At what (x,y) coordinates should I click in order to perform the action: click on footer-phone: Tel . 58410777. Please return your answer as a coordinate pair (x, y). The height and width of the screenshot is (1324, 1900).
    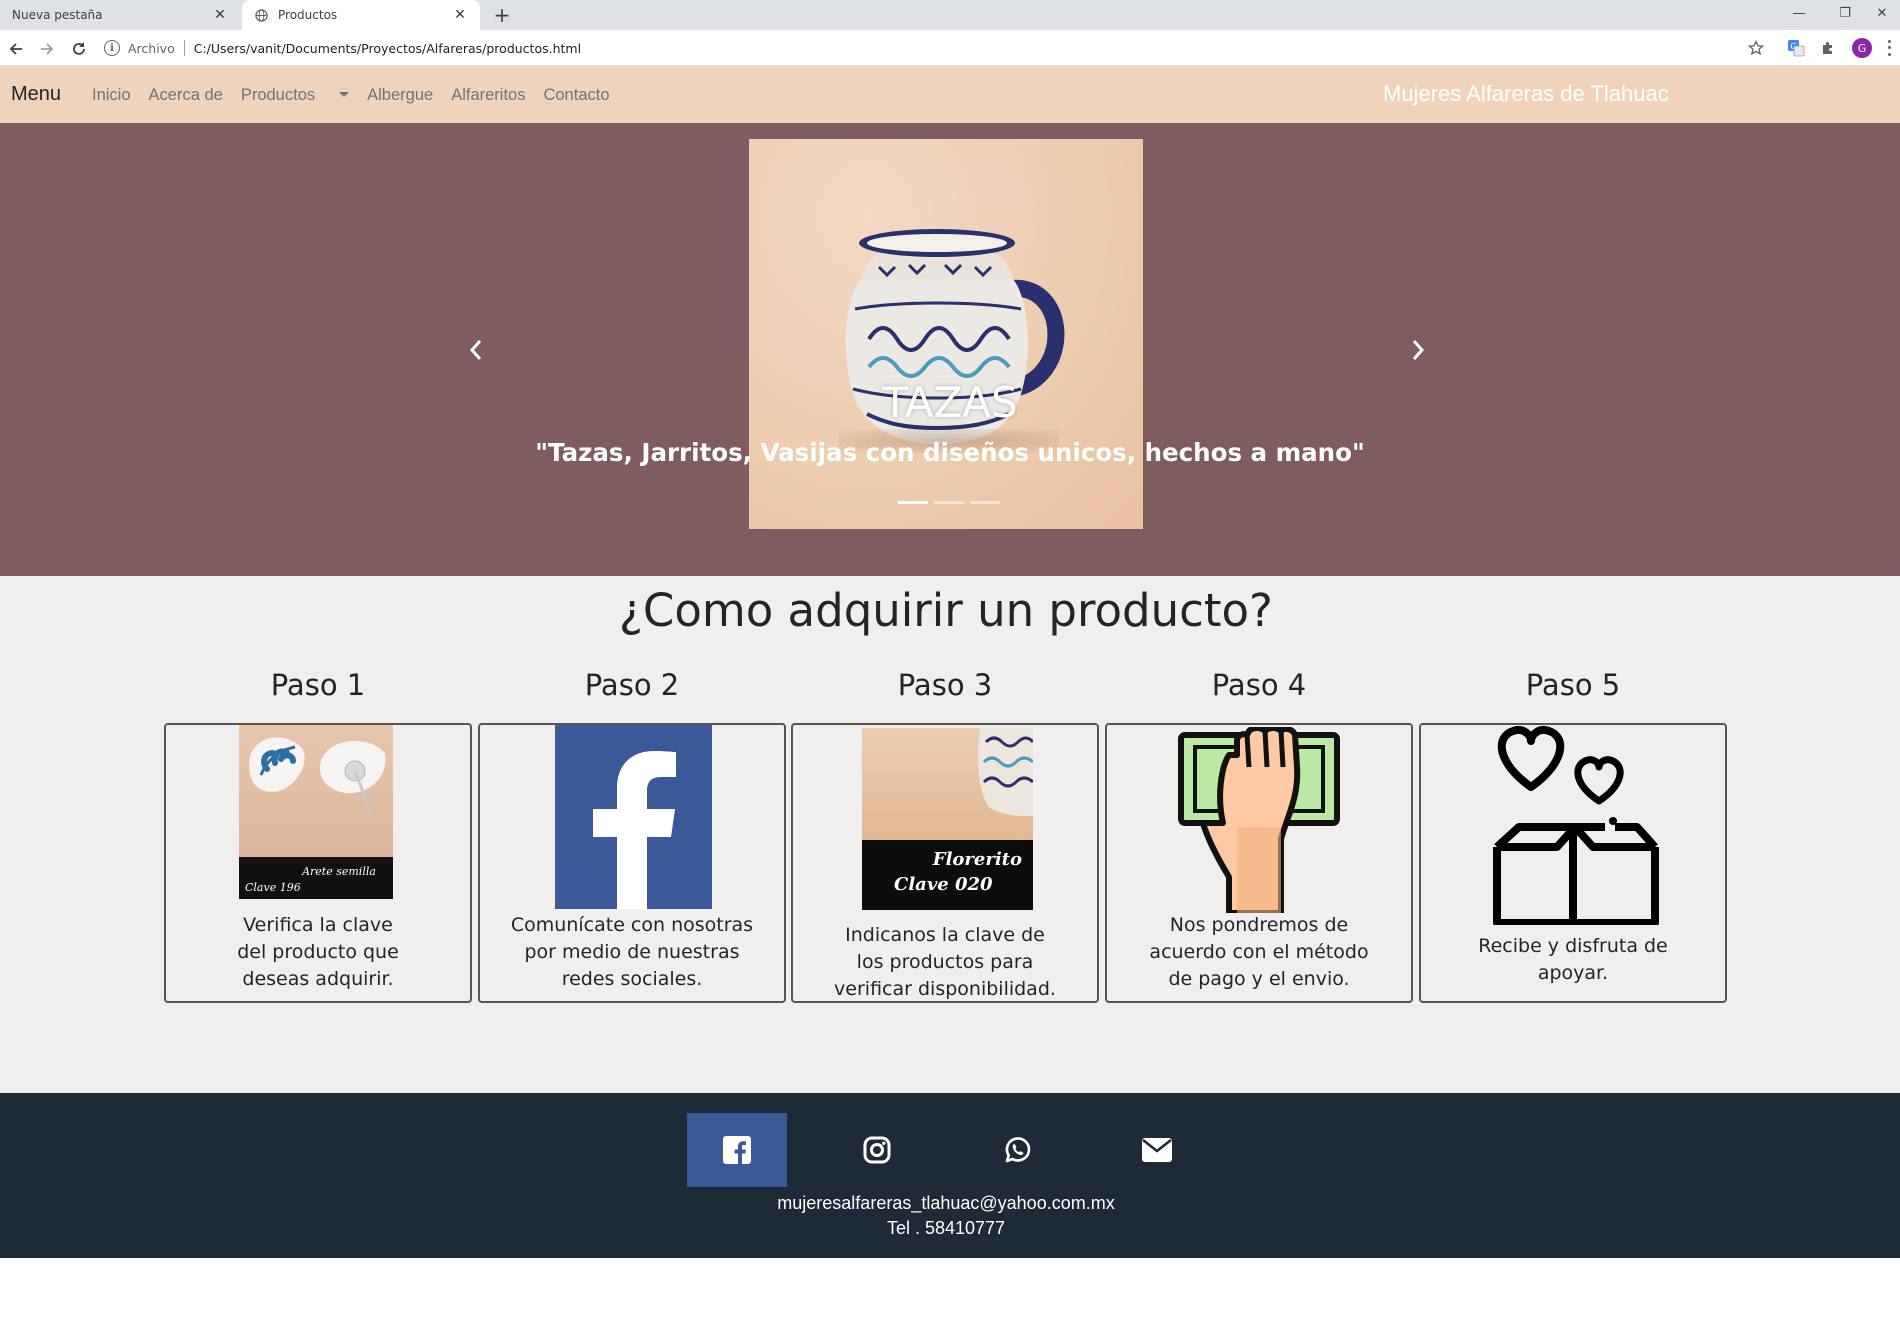
    Looking at the image, I should click on (946, 1228).